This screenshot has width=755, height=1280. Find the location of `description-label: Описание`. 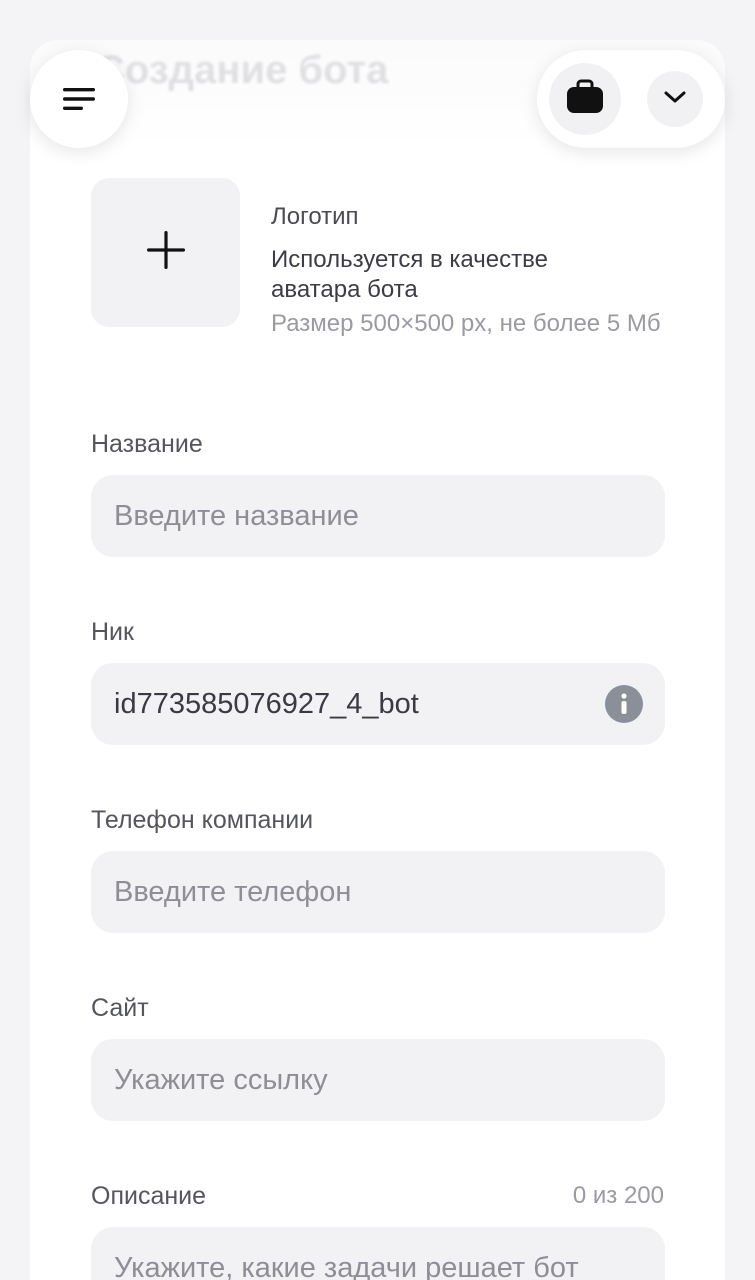

description-label: Описание is located at coordinates (149, 1196).